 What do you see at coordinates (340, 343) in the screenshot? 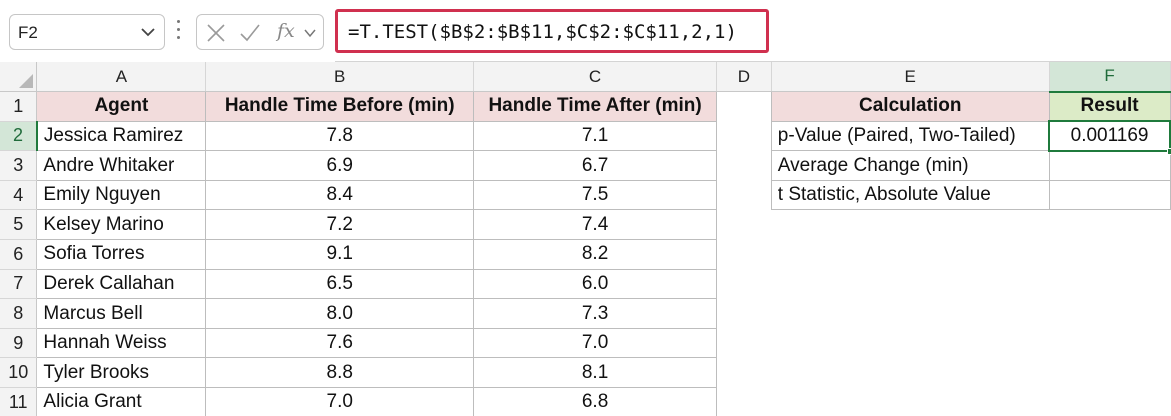
I see `before-cell: 7.6` at bounding box center [340, 343].